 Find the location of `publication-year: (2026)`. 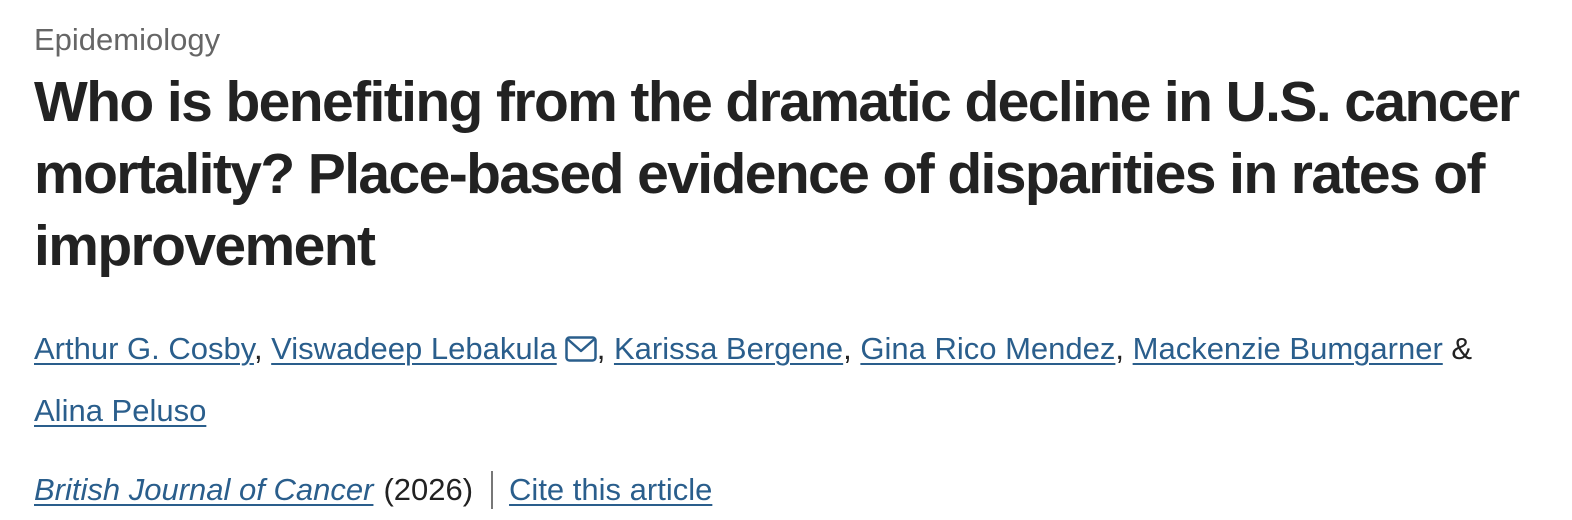

publication-year: (2026) is located at coordinates (428, 489).